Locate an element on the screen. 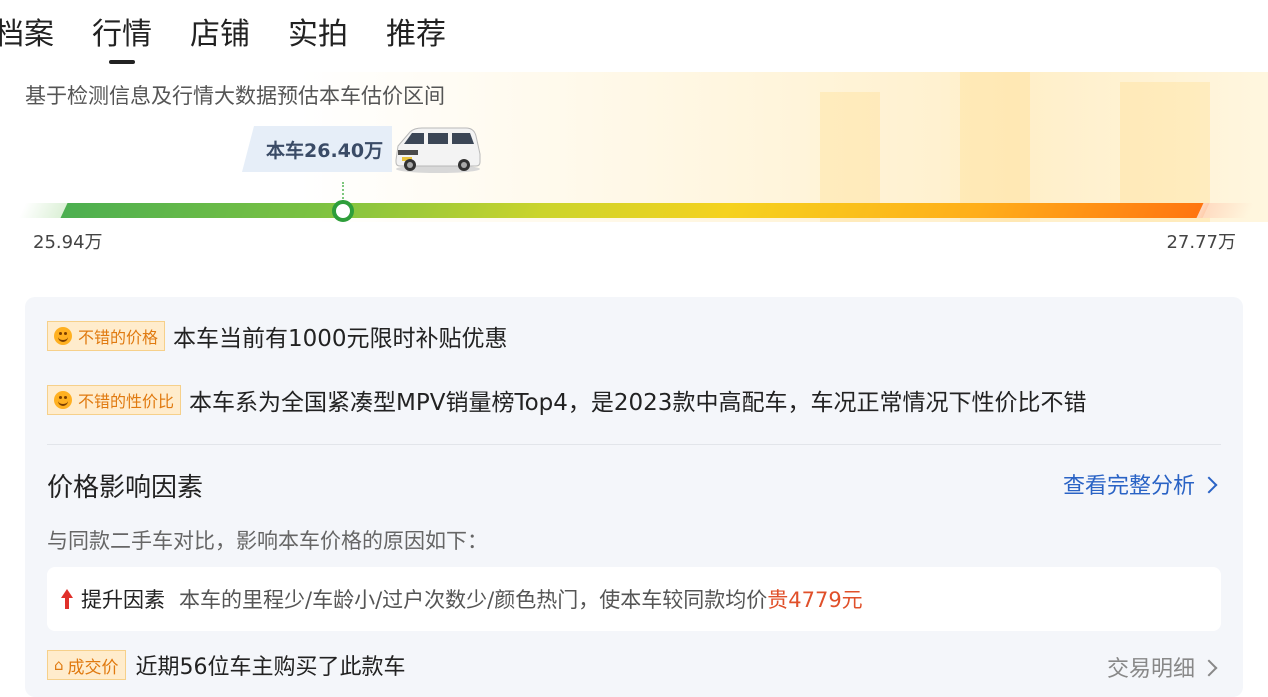 This screenshot has height=697, width=1268. tab-bar: 档案 行情 店铺 实拍 推荐 is located at coordinates (242, 38).